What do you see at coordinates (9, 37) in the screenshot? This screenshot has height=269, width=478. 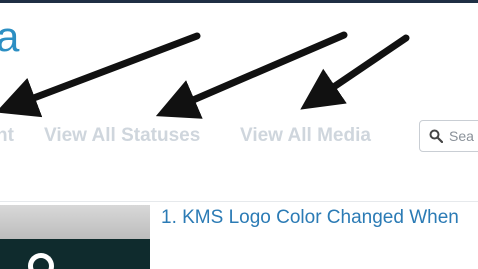 I see `site-title: a` at bounding box center [9, 37].